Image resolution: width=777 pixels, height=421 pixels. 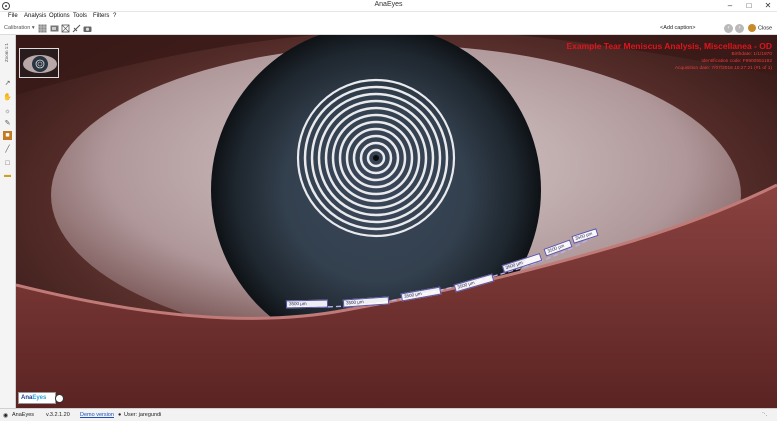 I want to click on measurement-label: 3500 µm, so click(x=307, y=304).